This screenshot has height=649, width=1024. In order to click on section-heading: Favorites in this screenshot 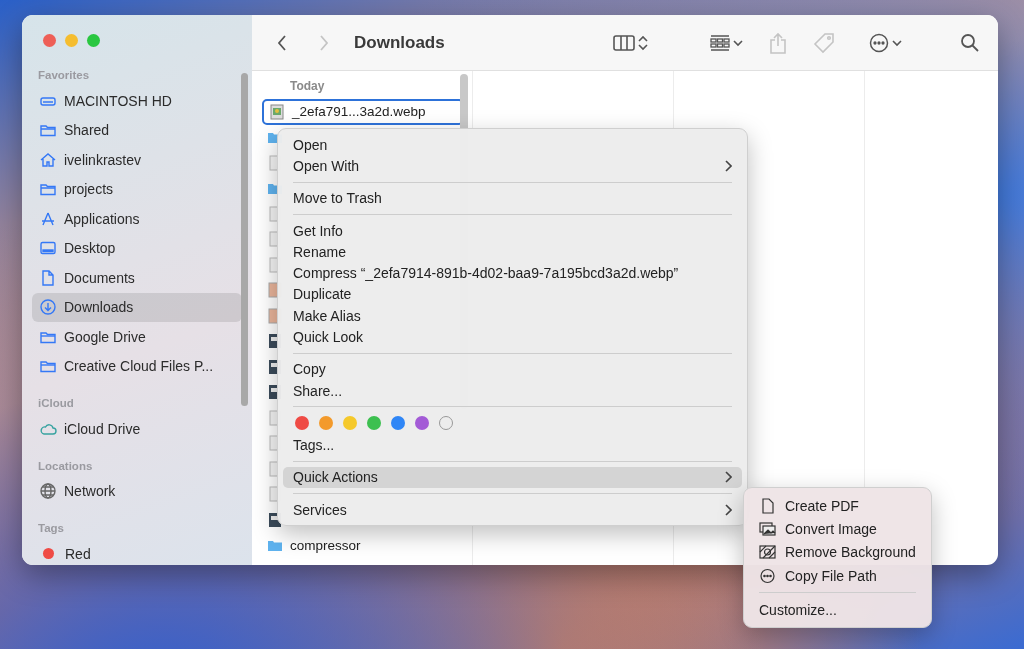, I will do `click(64, 75)`.